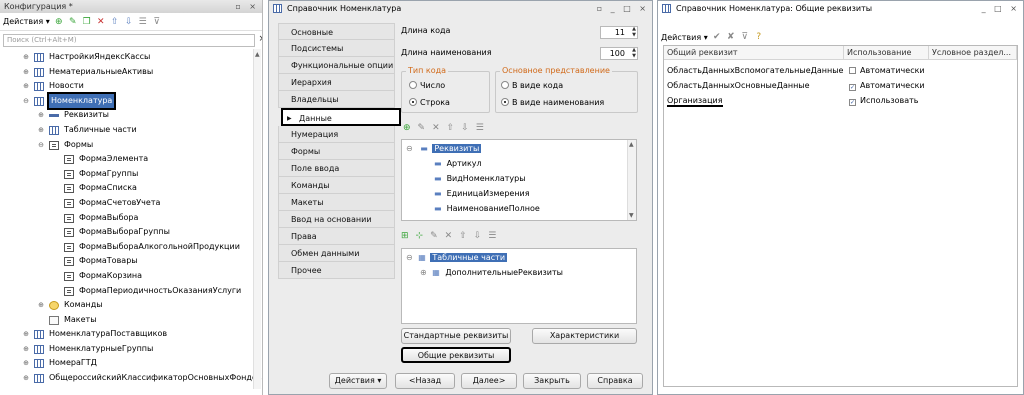 This screenshot has height=395, width=1024. I want to click on attributes-root-row: ⊖ ▬ Реквизиты, so click(444, 149).